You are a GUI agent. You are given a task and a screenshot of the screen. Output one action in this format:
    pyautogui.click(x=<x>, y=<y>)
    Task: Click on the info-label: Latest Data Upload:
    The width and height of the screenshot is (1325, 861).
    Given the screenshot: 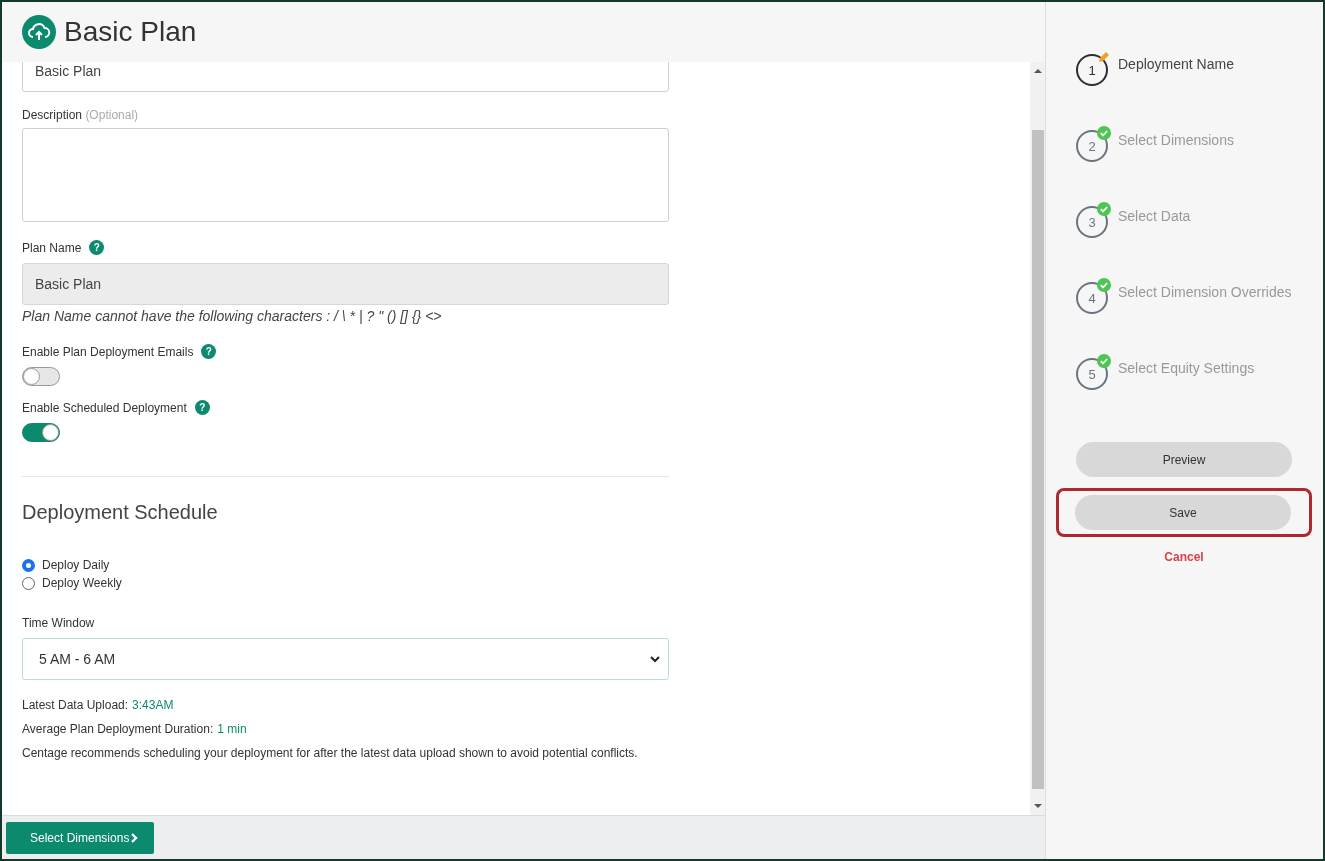 What is the action you would take?
    pyautogui.click(x=75, y=705)
    